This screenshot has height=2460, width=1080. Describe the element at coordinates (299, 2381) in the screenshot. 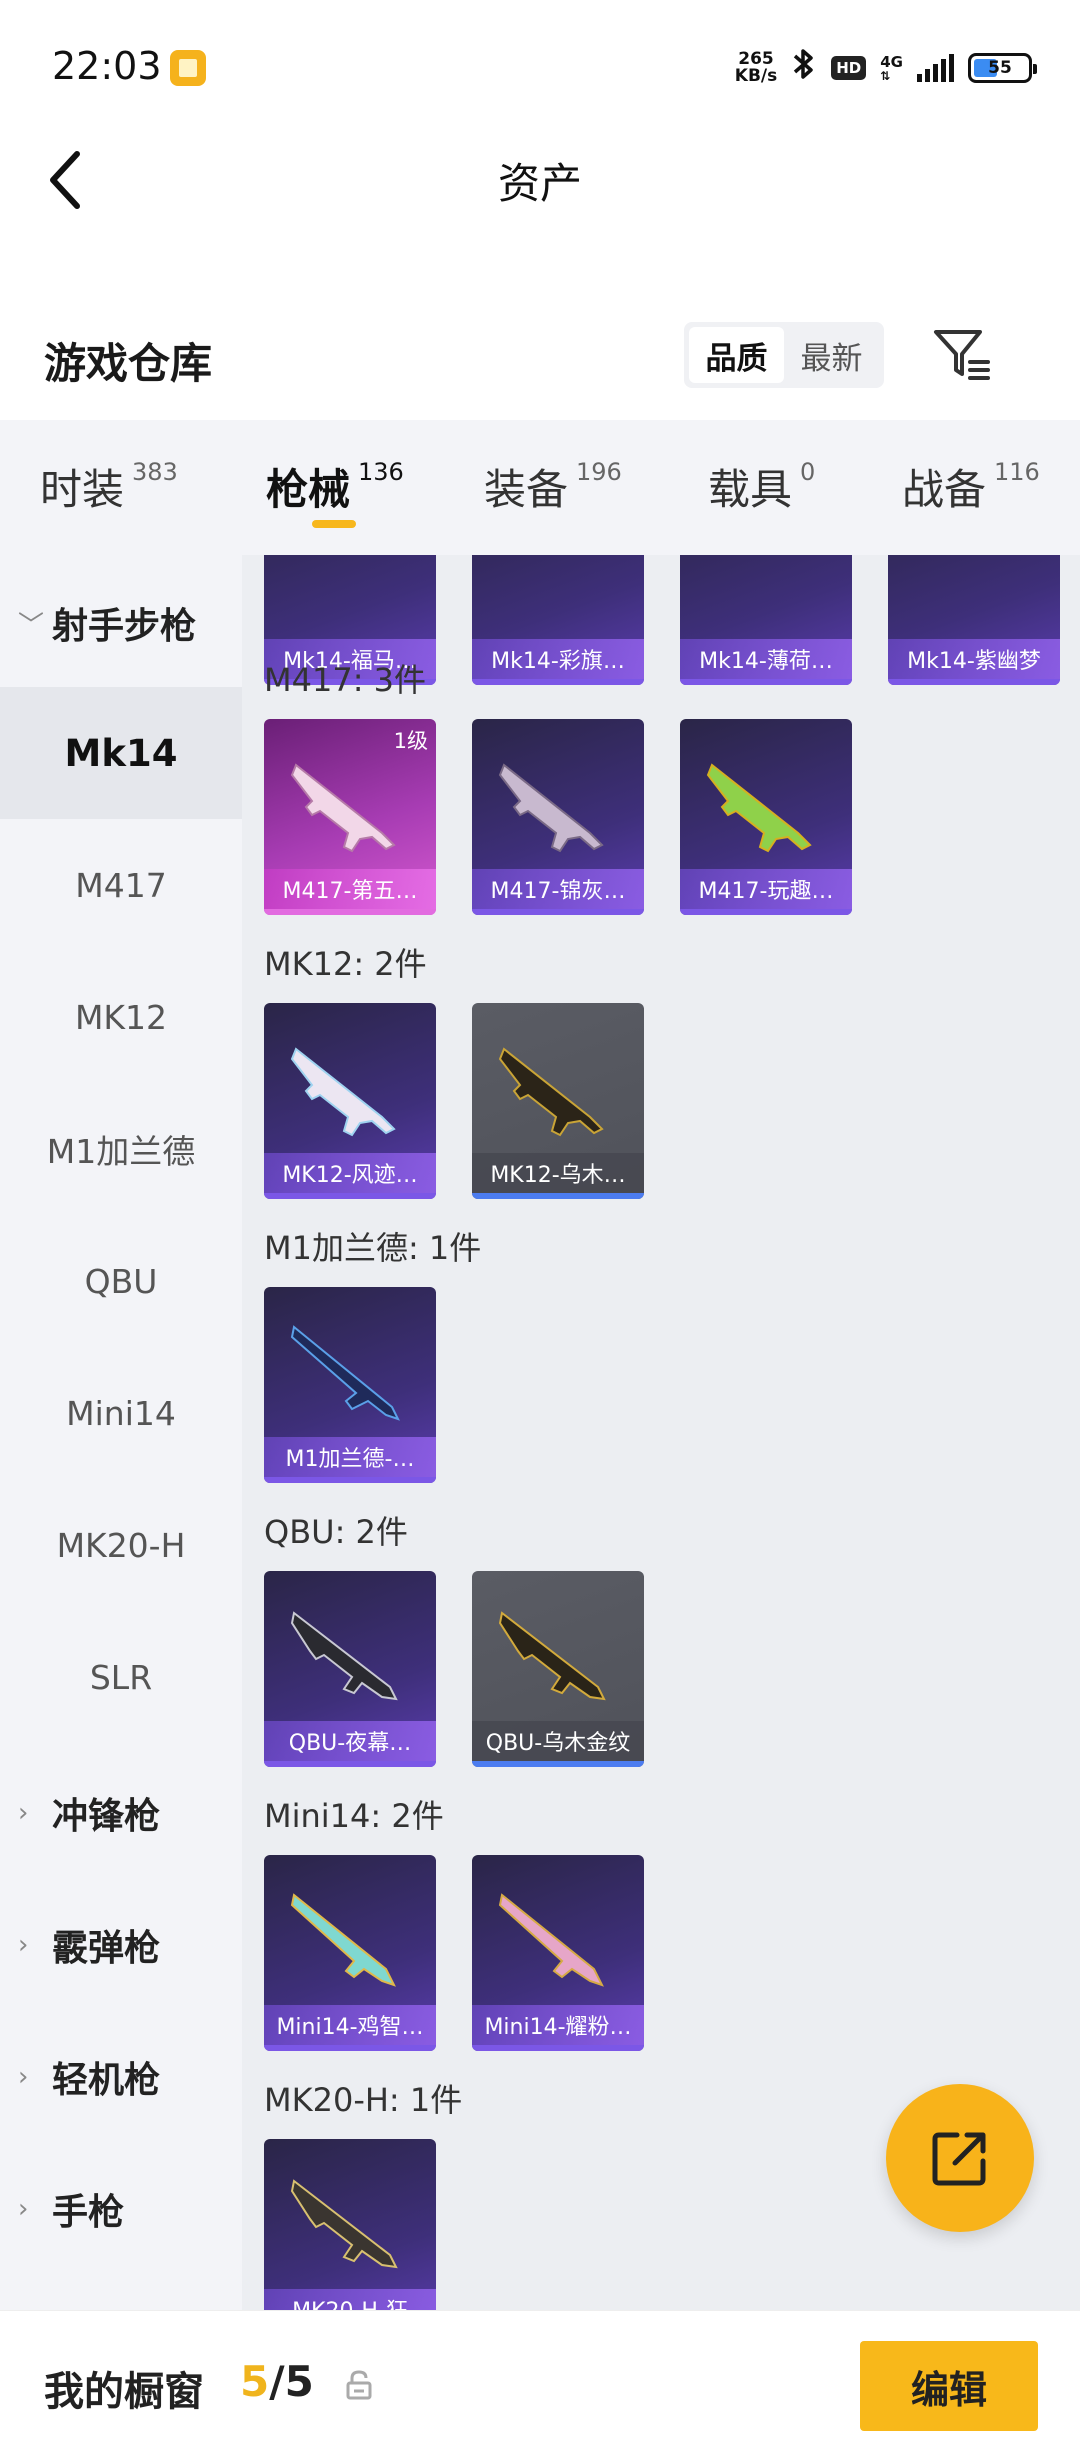

I see `showcase-total: 5` at that location.